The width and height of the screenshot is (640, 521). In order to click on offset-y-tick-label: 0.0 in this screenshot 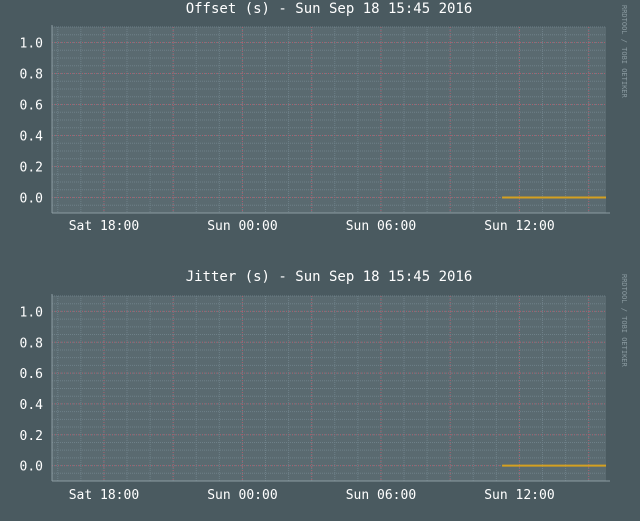, I will do `click(31, 199)`.